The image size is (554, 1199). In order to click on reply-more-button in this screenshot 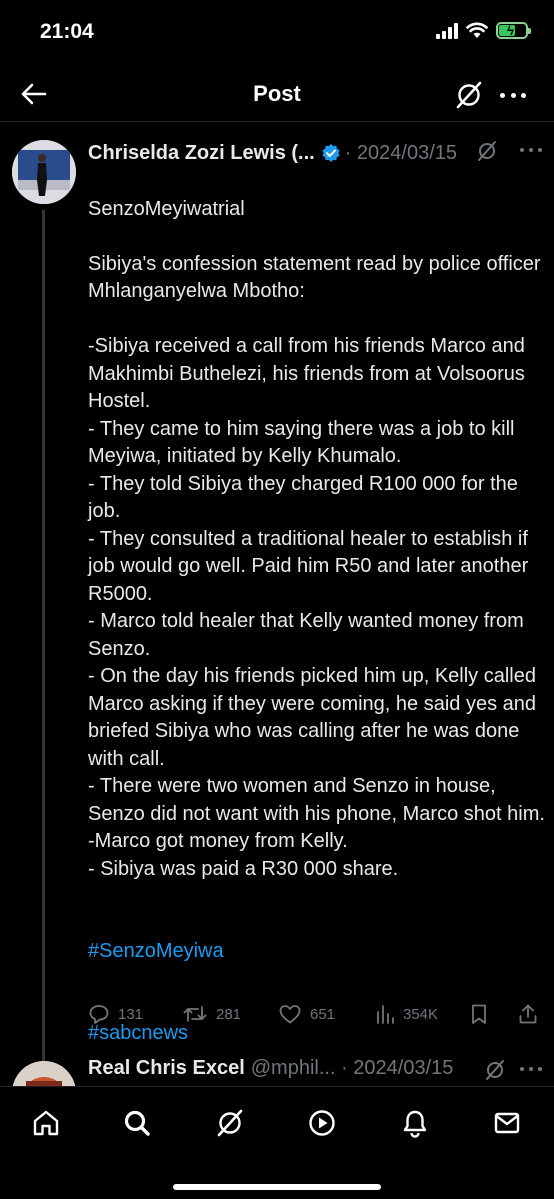, I will do `click(531, 1070)`.